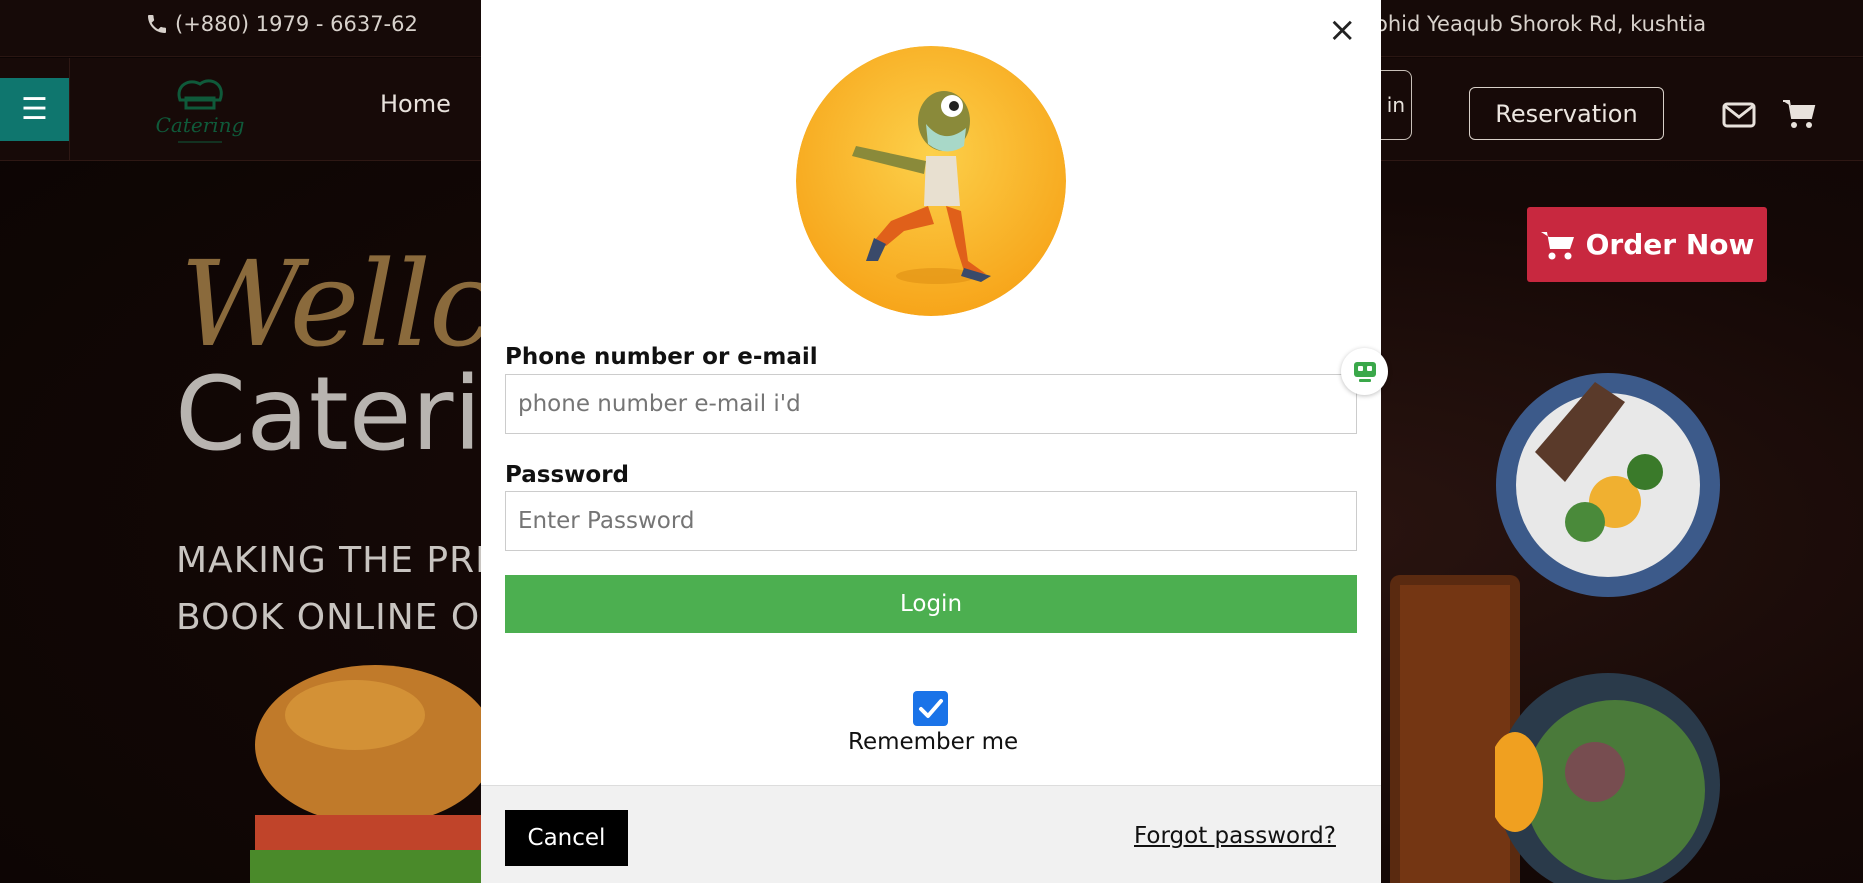  What do you see at coordinates (349, 414) in the screenshot?
I see `hero-title: Caterir` at bounding box center [349, 414].